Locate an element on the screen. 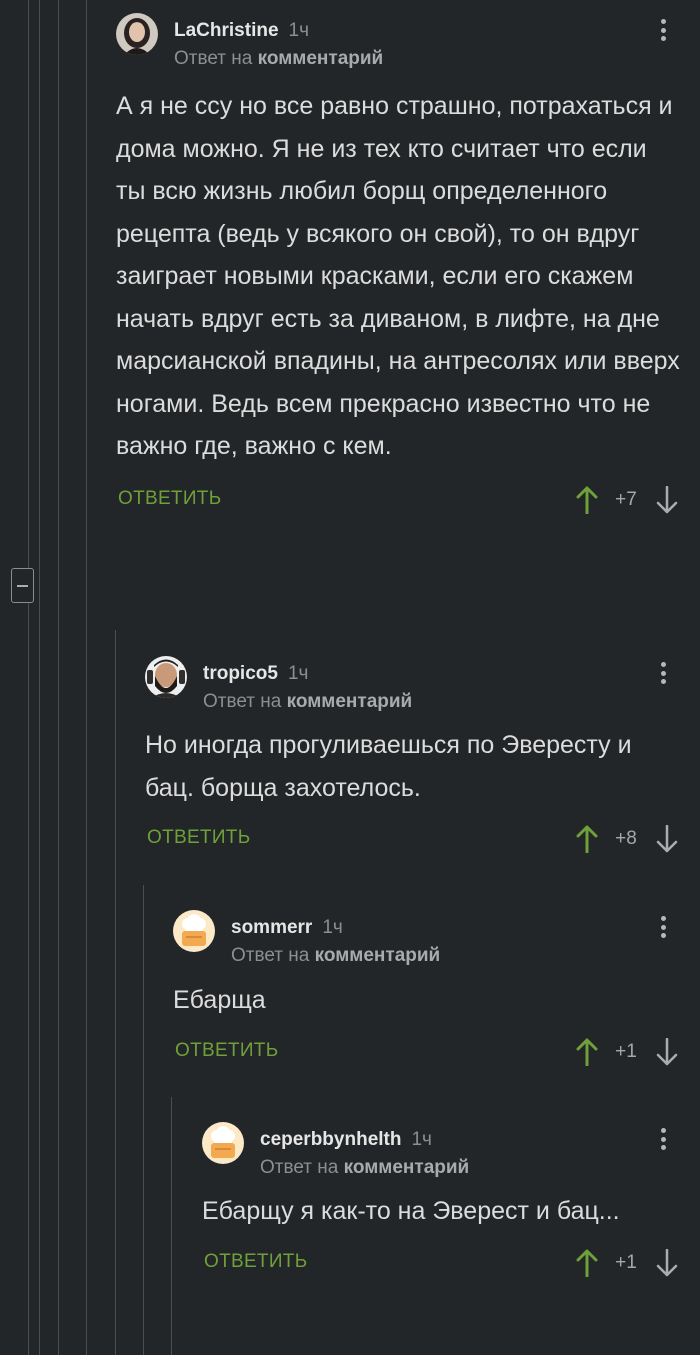  vote-score: +7 is located at coordinates (626, 499).